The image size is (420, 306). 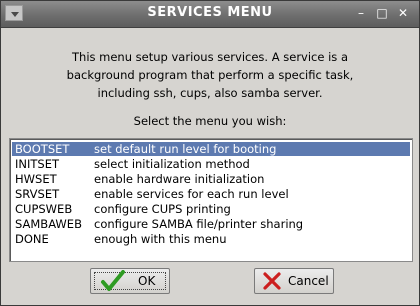 What do you see at coordinates (210, 93) in the screenshot?
I see `description-line: including ssh, cups, also samba server.` at bounding box center [210, 93].